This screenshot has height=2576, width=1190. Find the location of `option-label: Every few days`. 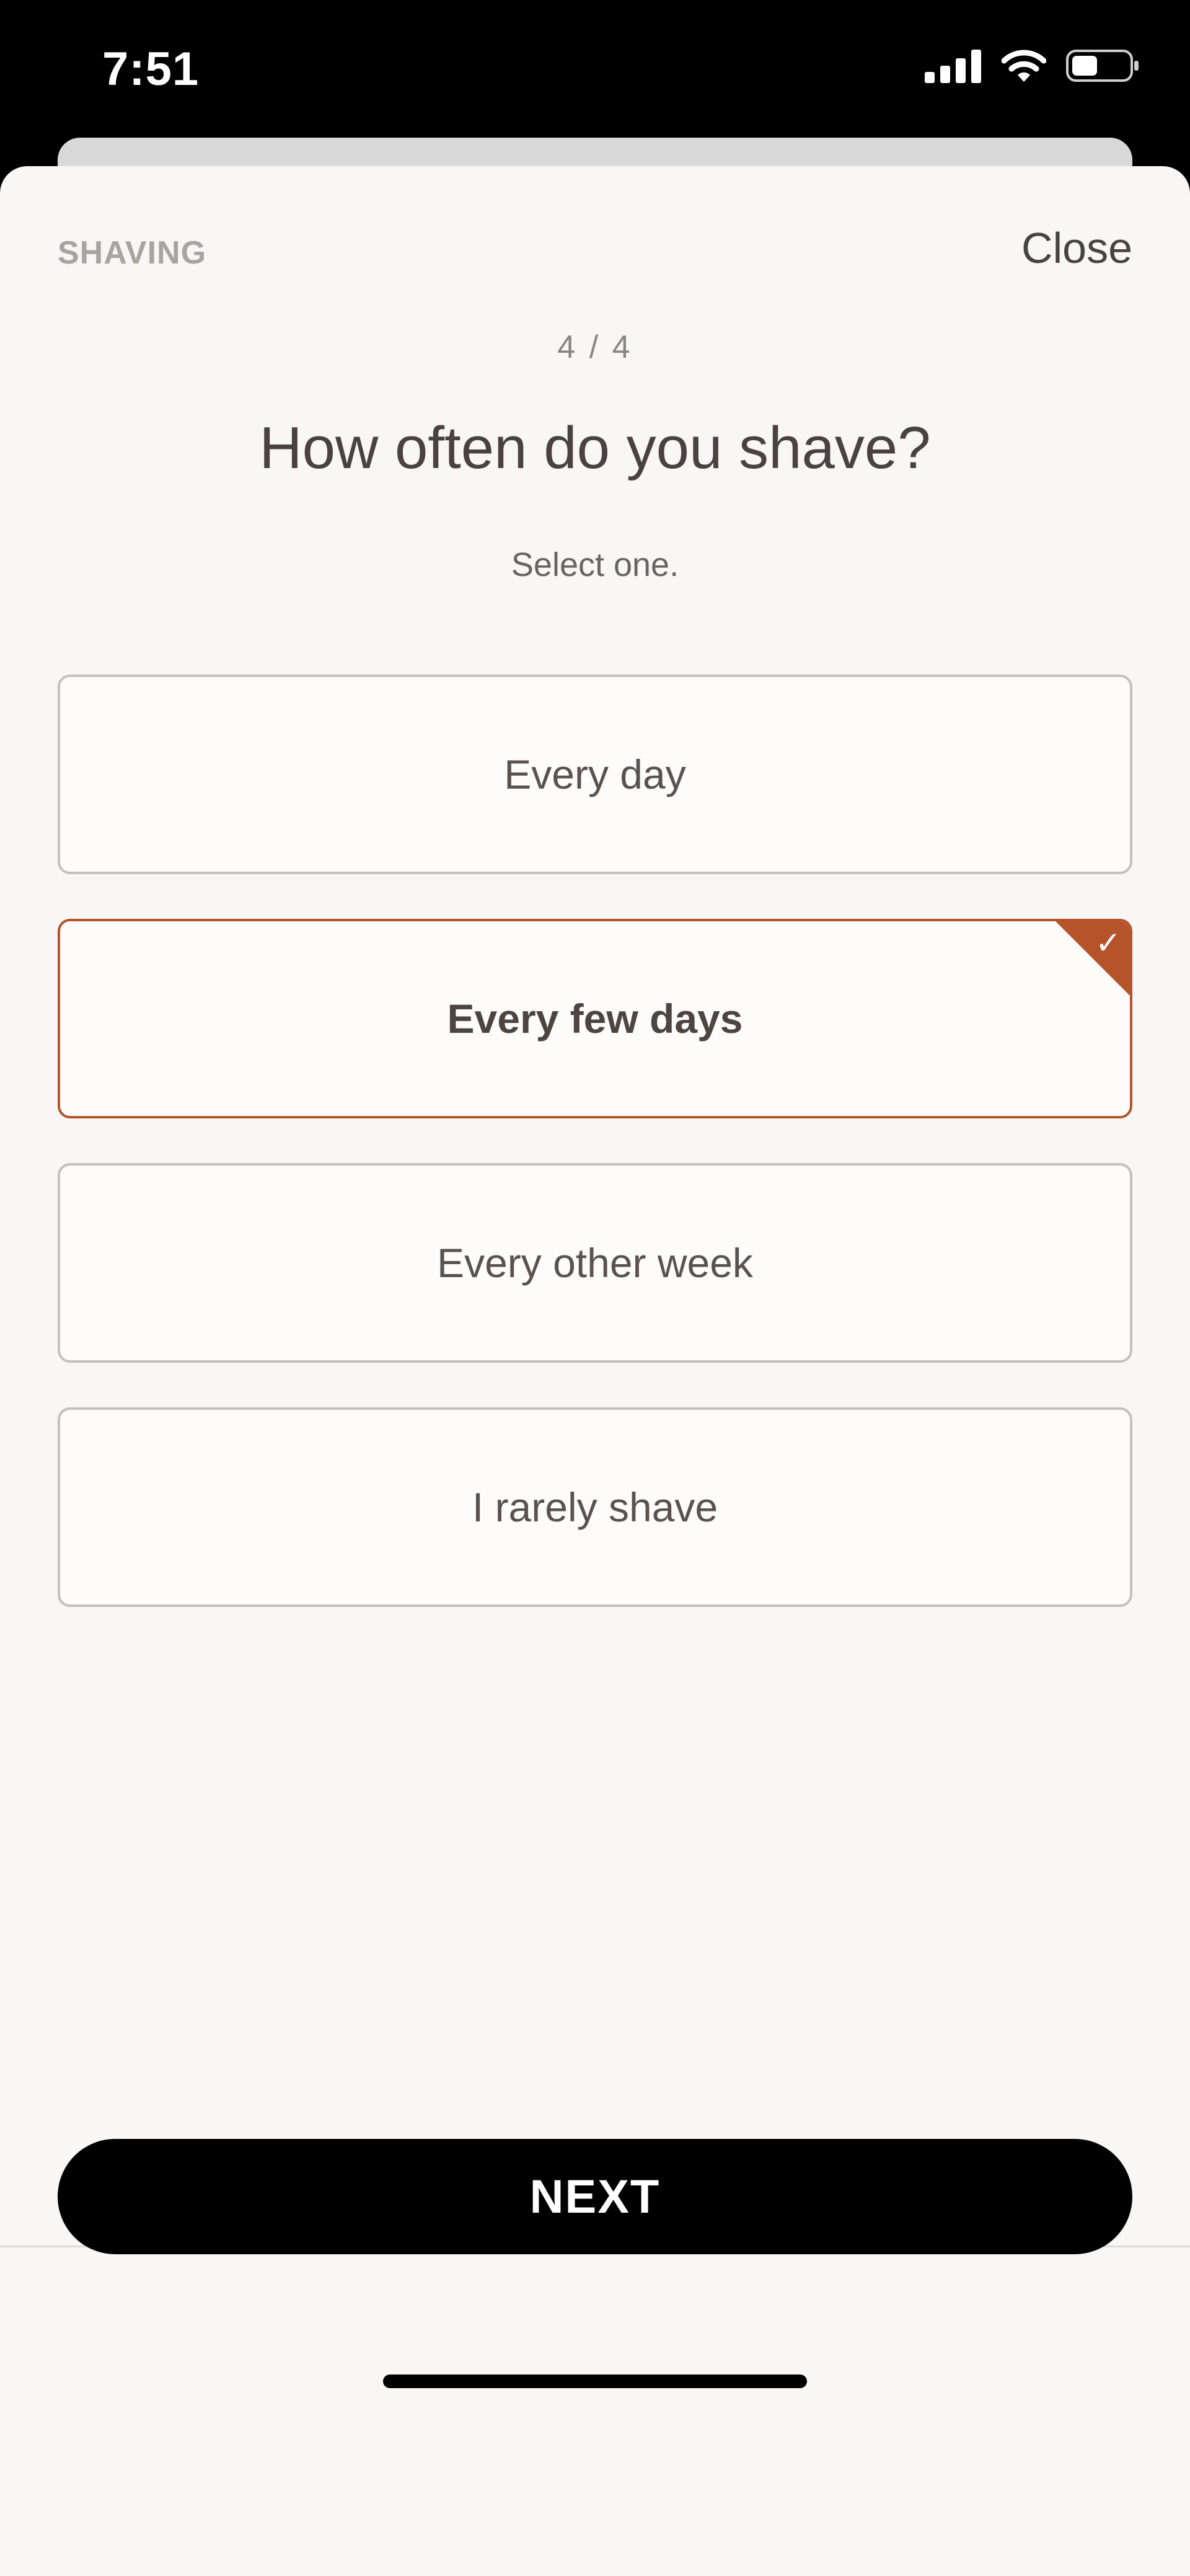

option-label: Every few days is located at coordinates (595, 1019).